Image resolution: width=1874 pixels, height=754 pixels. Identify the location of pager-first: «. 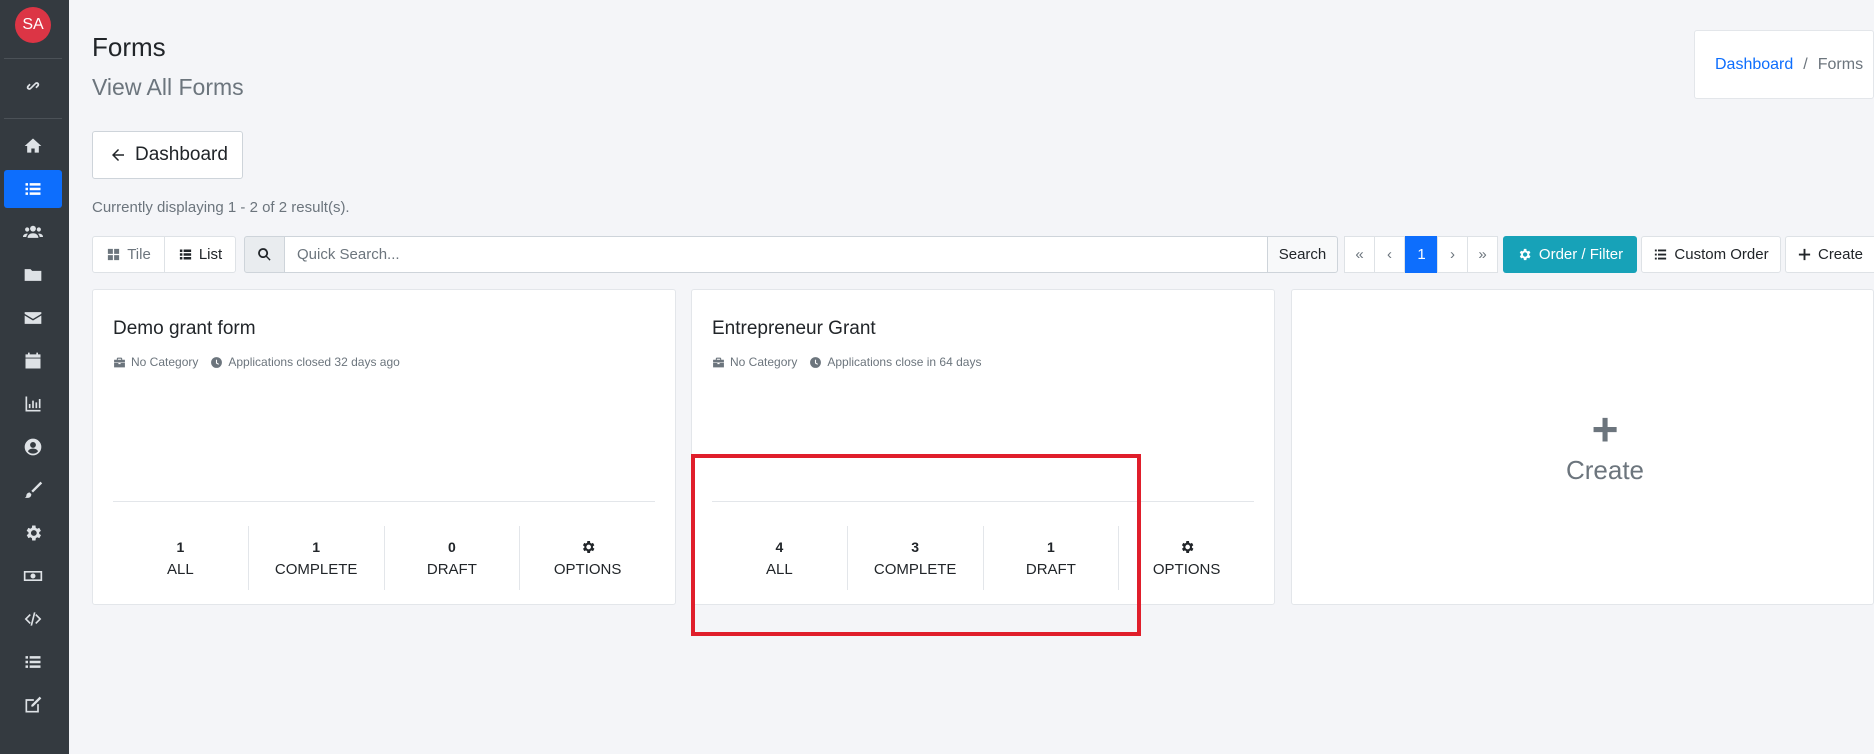
(1359, 254).